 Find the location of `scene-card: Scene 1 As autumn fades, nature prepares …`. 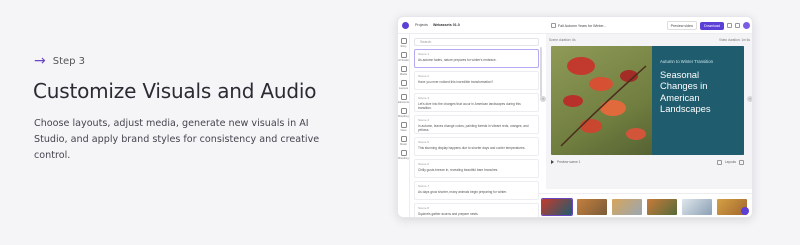

scene-card: Scene 1 As autumn fades, nature prepares … is located at coordinates (476, 58).